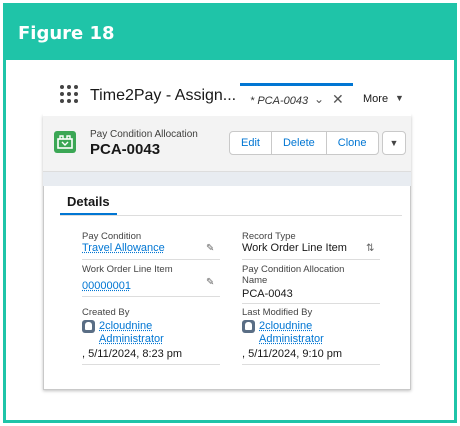 The height and width of the screenshot is (426, 460). I want to click on figure-header: Figure 18, so click(230, 33).